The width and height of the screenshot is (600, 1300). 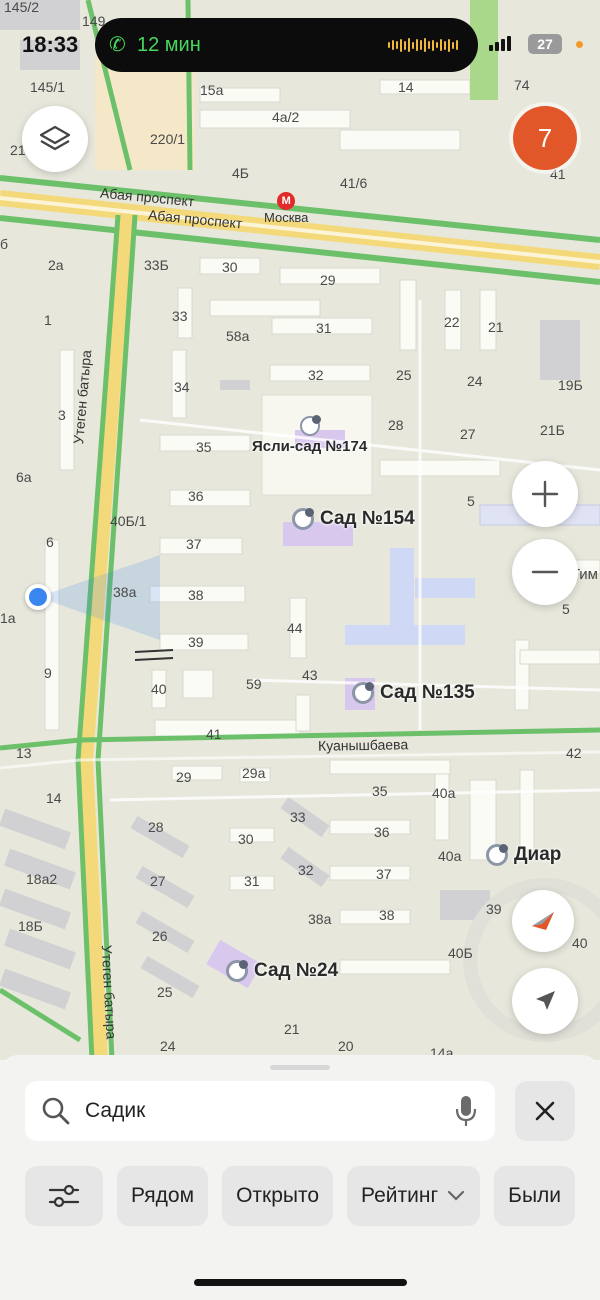 What do you see at coordinates (580, 943) in the screenshot?
I see `house-number: 40` at bounding box center [580, 943].